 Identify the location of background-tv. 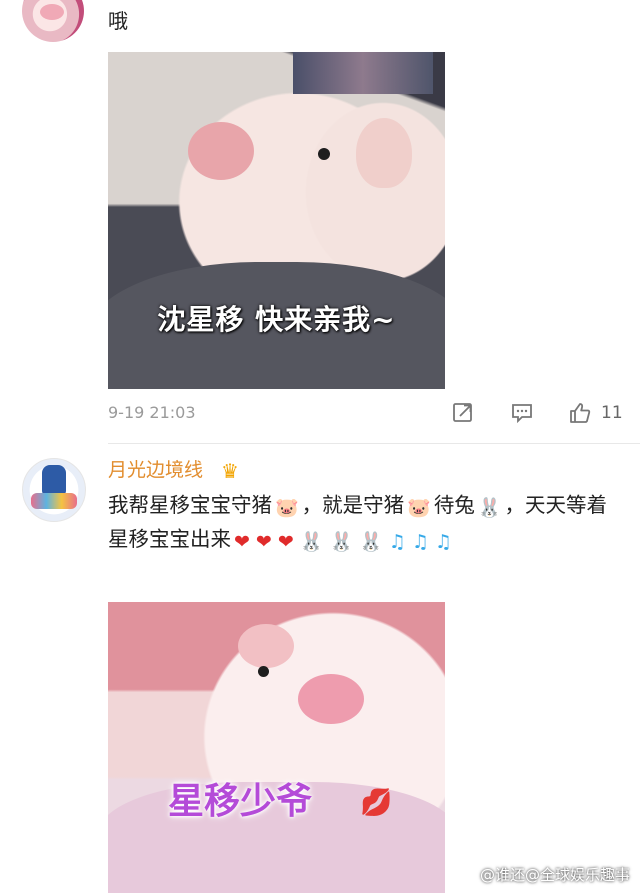
(363, 73).